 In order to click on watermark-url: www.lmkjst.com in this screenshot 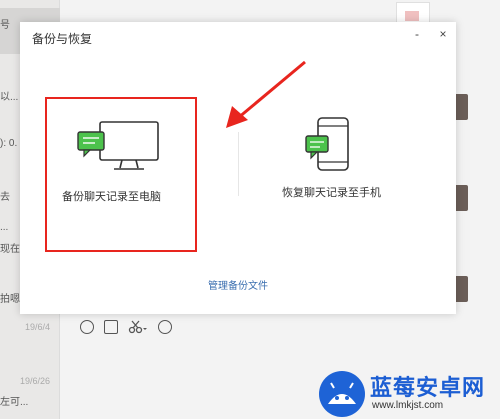, I will do `click(408, 405)`.